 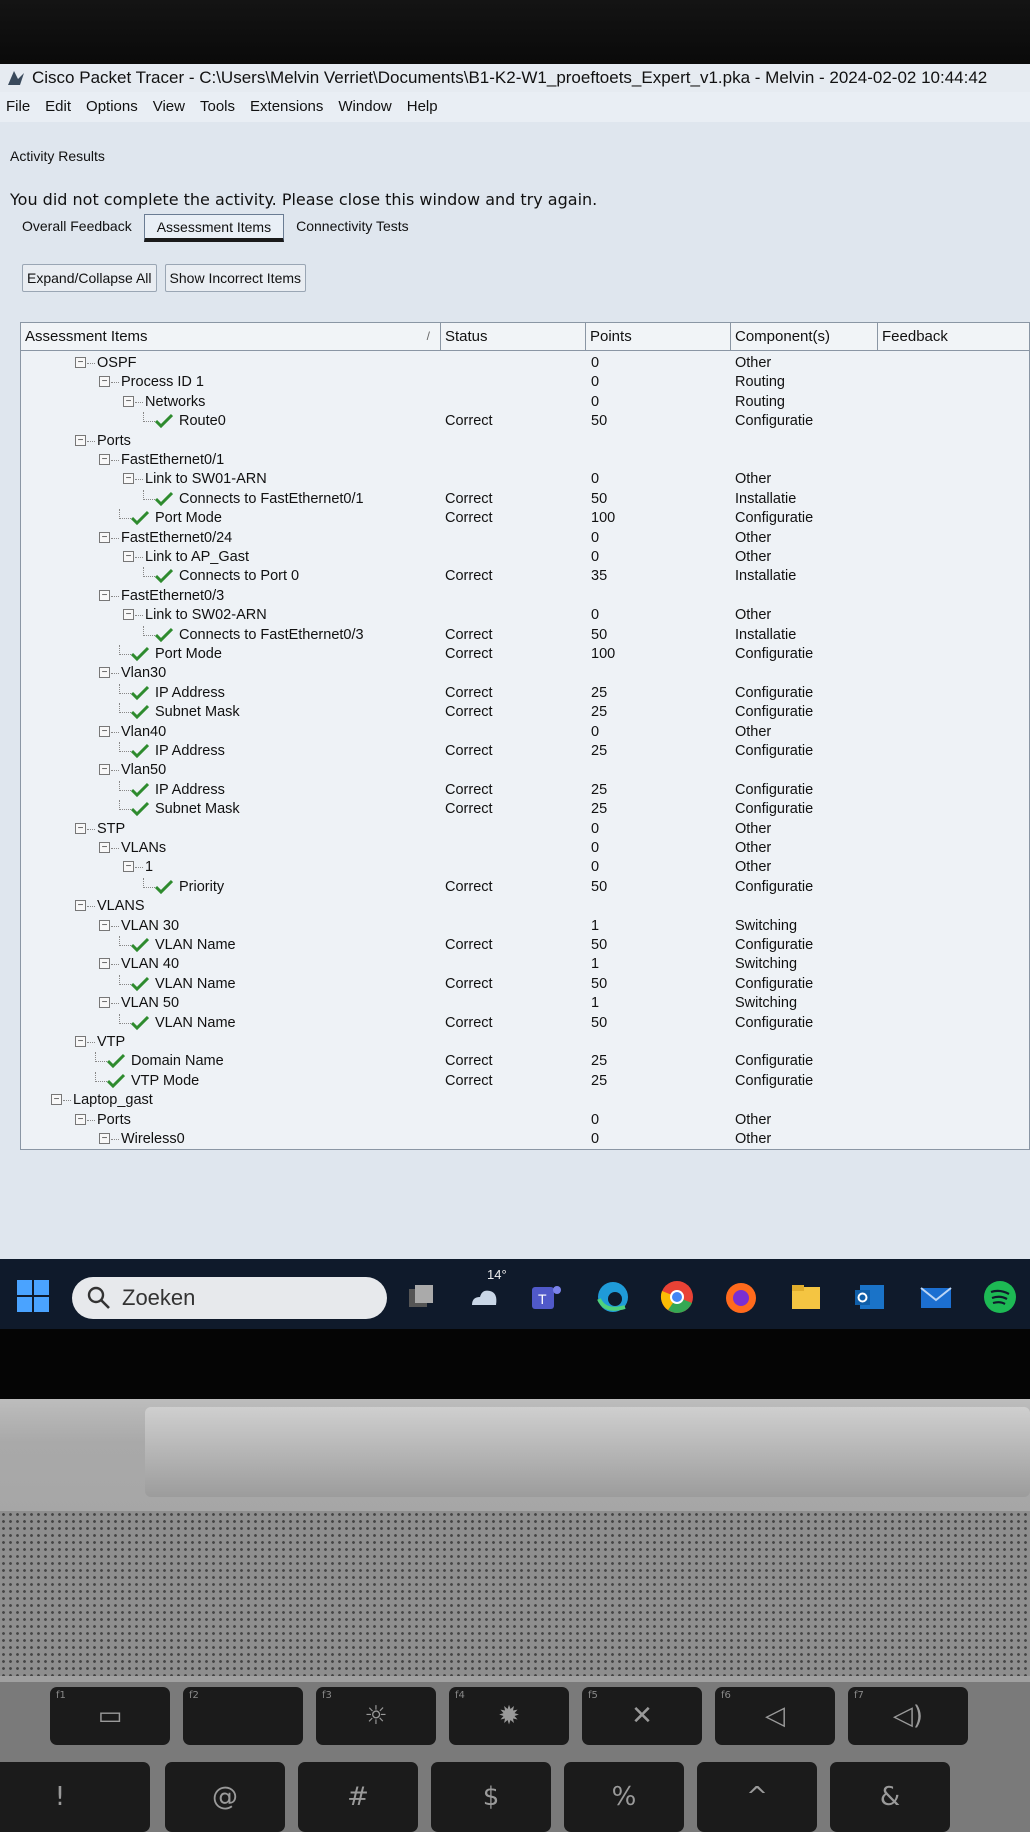 I want to click on menu-file: File, so click(x=18, y=106).